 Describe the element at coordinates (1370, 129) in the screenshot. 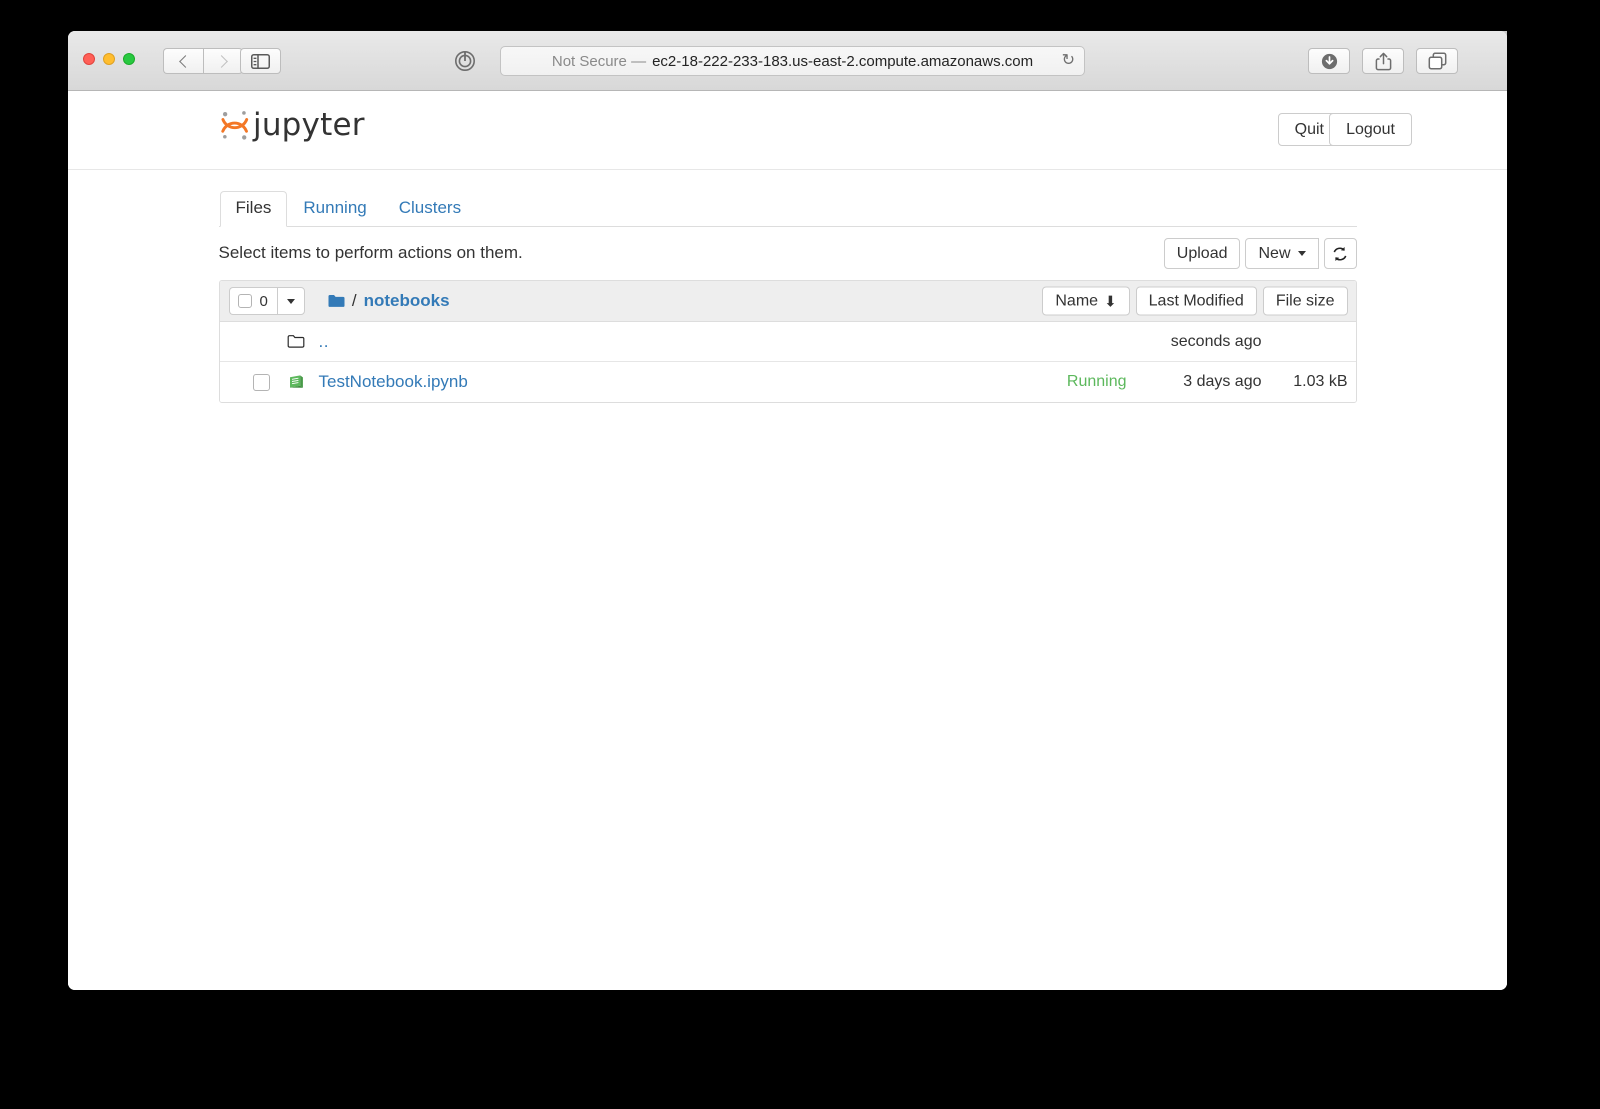

I see `logout-button: Logout` at that location.